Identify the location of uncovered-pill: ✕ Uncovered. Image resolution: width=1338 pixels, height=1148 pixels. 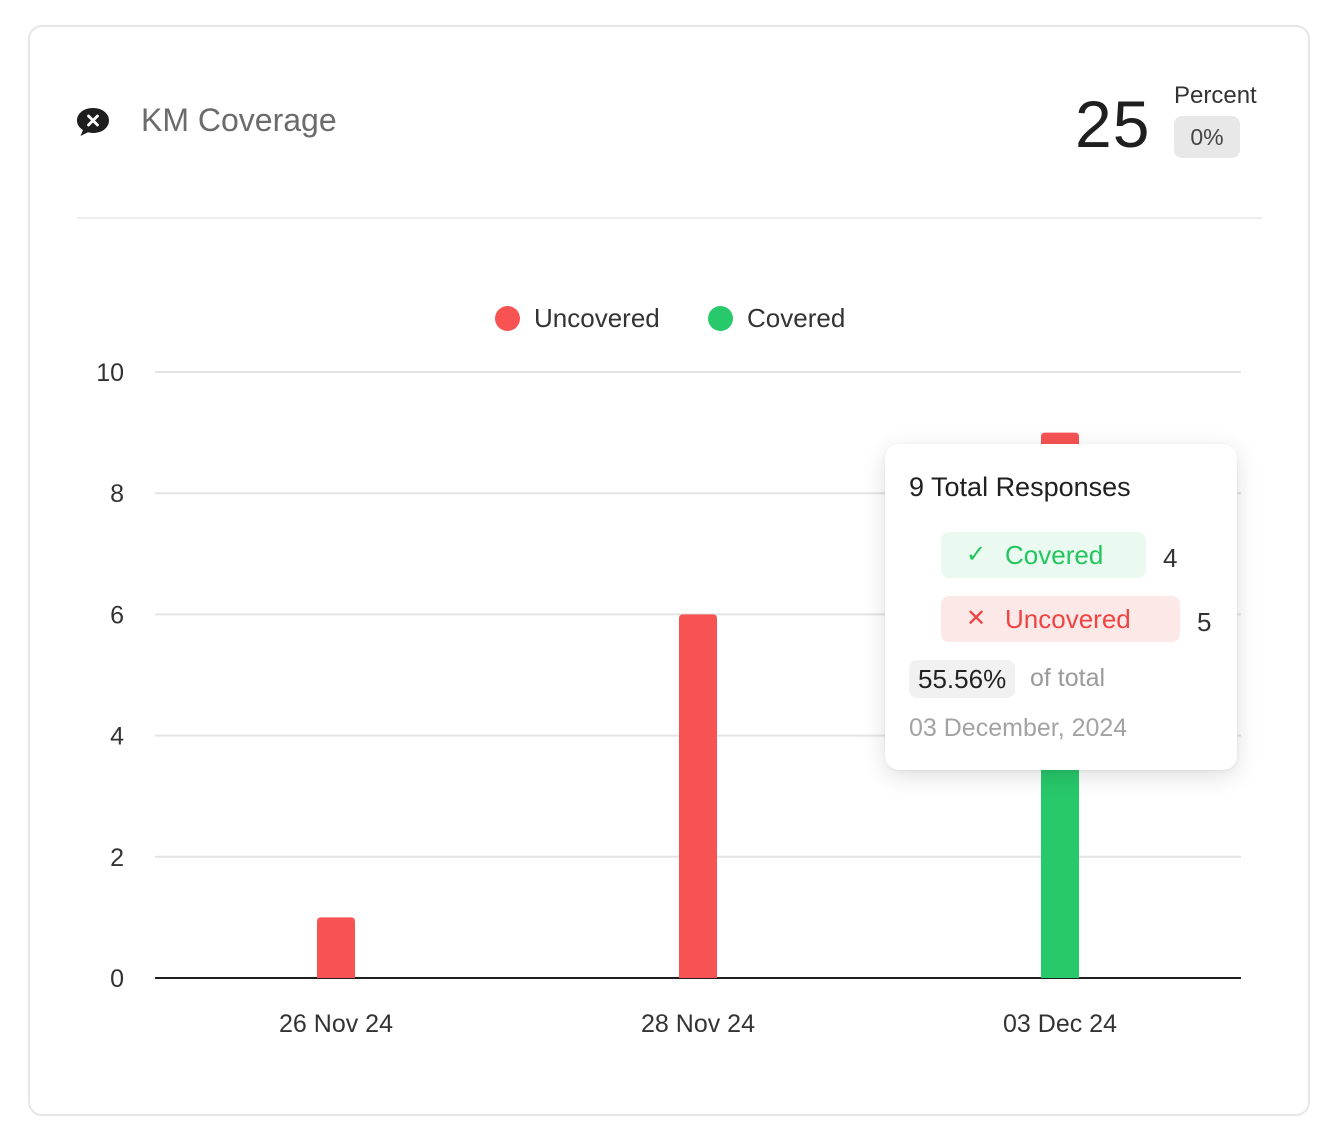
(1060, 619).